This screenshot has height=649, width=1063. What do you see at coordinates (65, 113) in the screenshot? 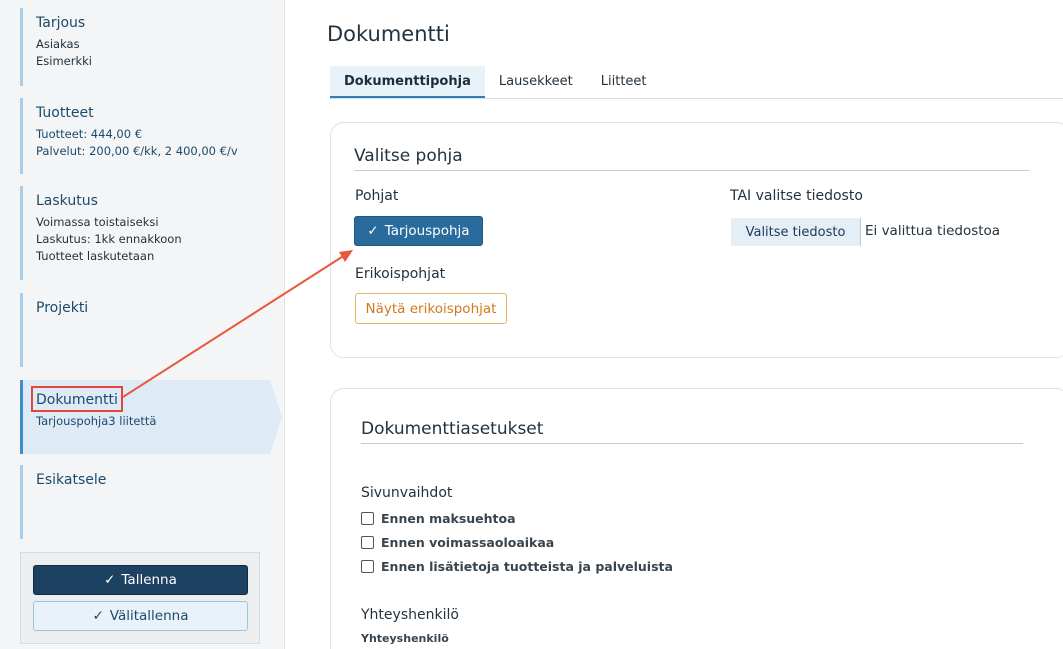
I see `step-title: Tuotteet` at bounding box center [65, 113].